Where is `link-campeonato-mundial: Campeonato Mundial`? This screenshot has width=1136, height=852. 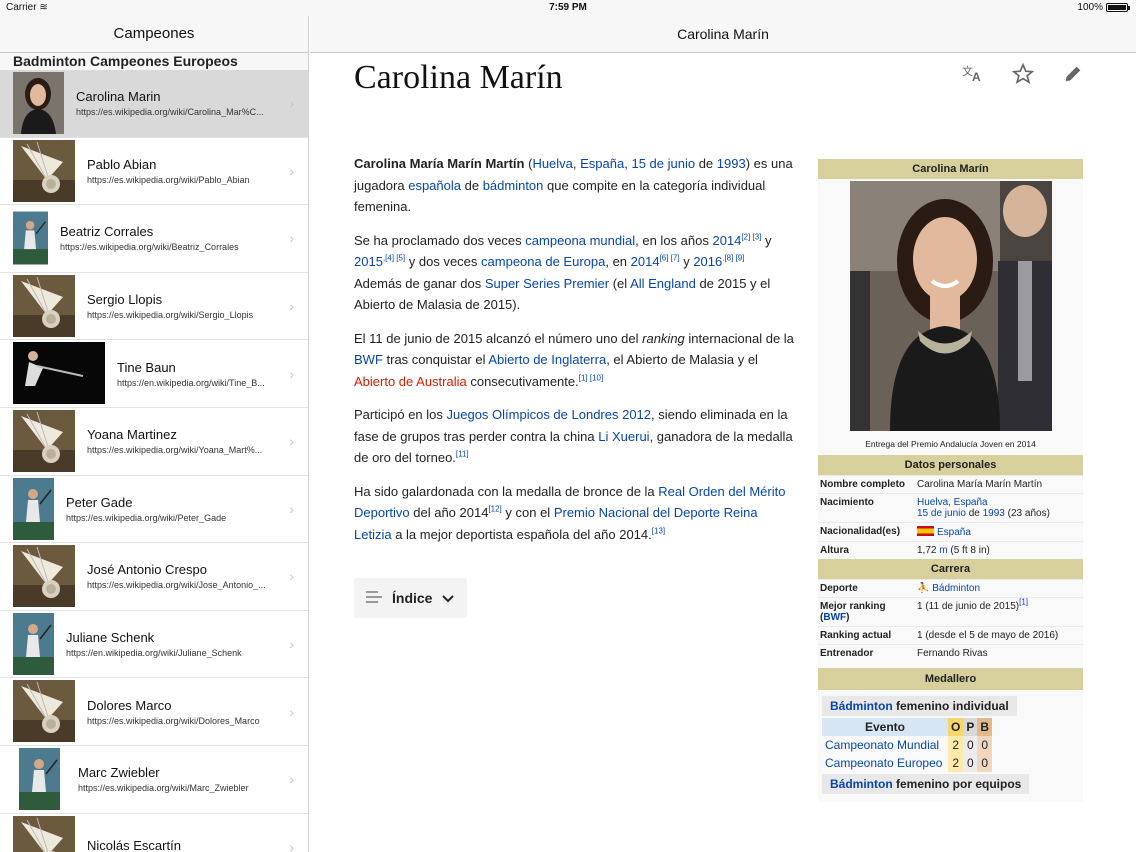 link-campeonato-mundial: Campeonato Mundial is located at coordinates (882, 745).